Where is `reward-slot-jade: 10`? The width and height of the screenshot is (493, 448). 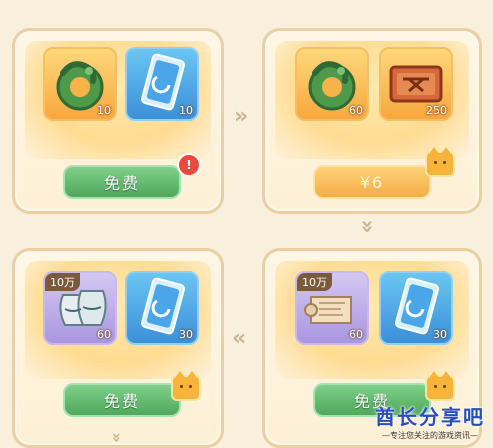 reward-slot-jade: 10 is located at coordinates (80, 84).